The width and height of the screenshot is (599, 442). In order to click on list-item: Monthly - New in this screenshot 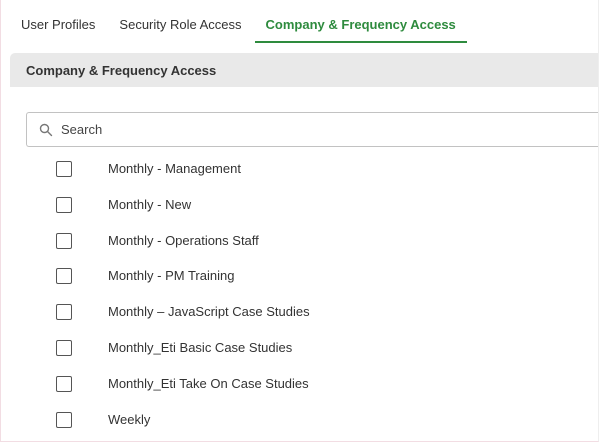, I will do `click(304, 205)`.